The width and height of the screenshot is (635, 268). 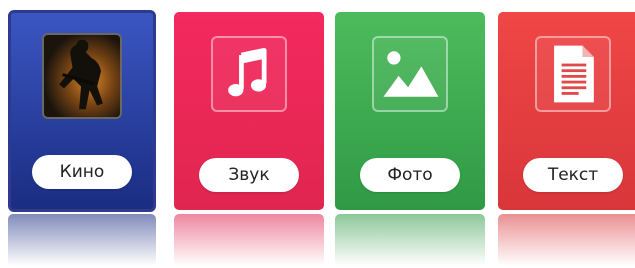 What do you see at coordinates (573, 74) in the screenshot?
I see `document-icon` at bounding box center [573, 74].